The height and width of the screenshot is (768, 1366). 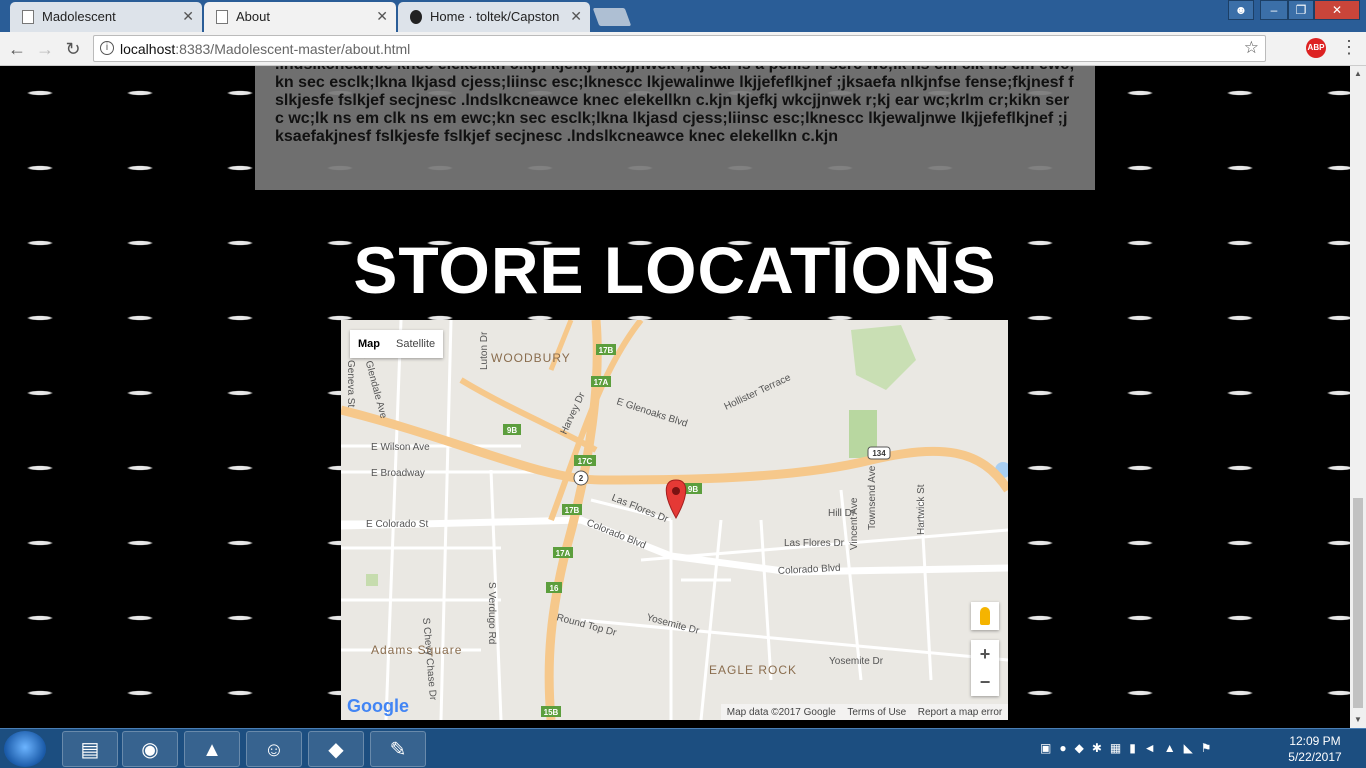 I want to click on taskbar-clock: 12:09 PM 5/22/2017, so click(x=1315, y=749).